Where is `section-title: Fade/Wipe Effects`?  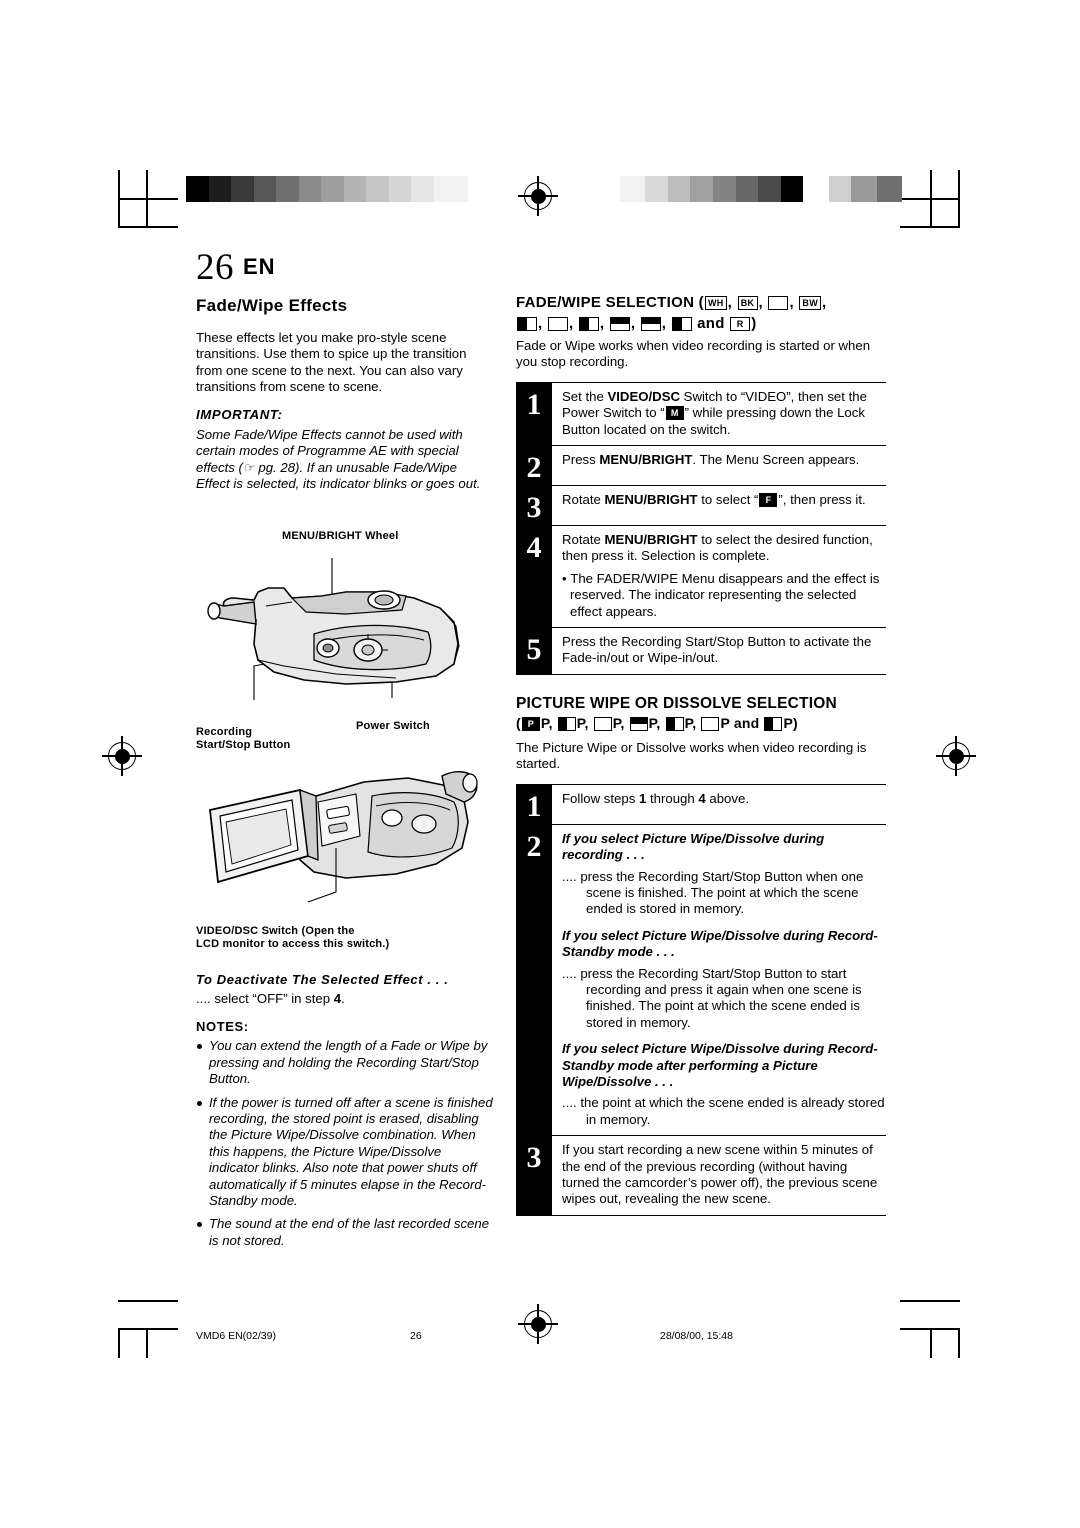 section-title: Fade/Wipe Effects is located at coordinates (272, 305).